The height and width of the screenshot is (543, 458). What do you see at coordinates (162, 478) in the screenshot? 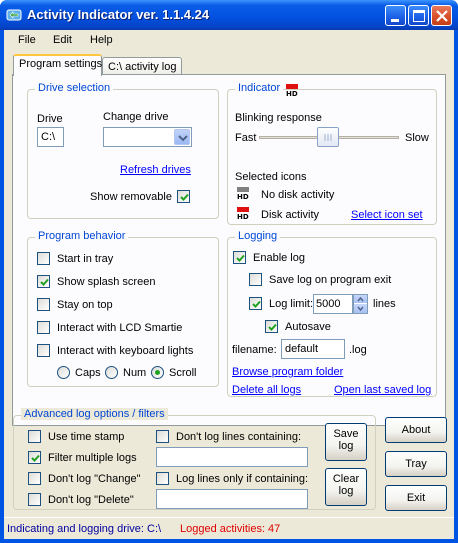
I see `log-only-containing-checkbox` at bounding box center [162, 478].